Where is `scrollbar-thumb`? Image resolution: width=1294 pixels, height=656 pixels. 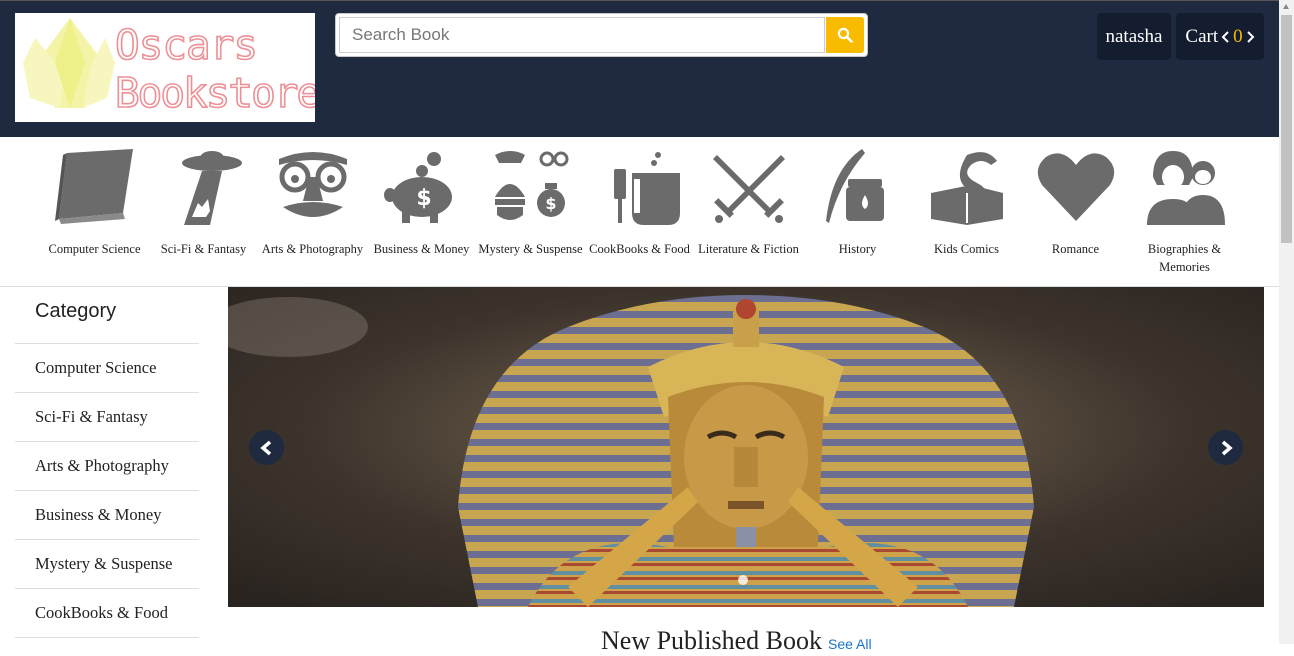
scrollbar-thumb is located at coordinates (1286, 129).